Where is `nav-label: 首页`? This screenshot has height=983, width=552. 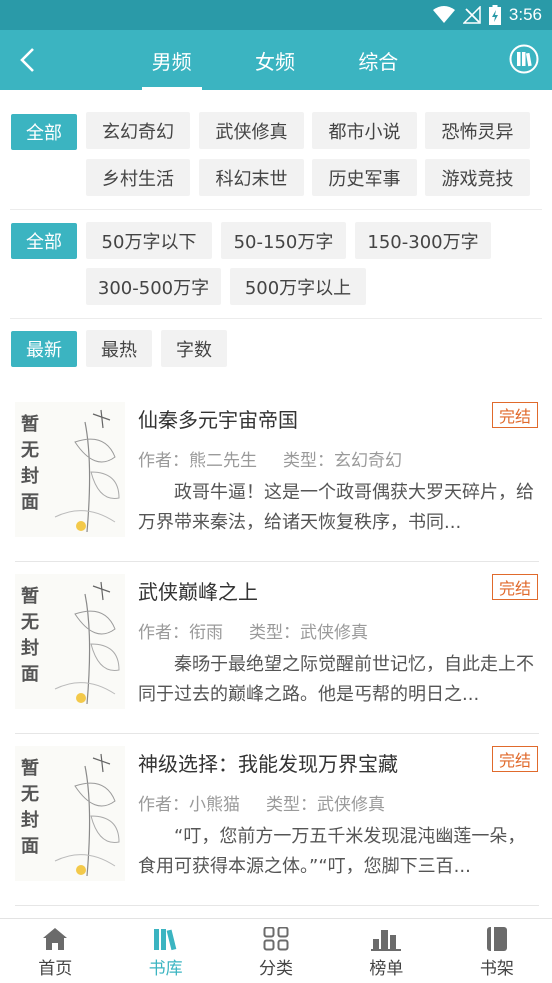
nav-label: 首页 is located at coordinates (55, 969).